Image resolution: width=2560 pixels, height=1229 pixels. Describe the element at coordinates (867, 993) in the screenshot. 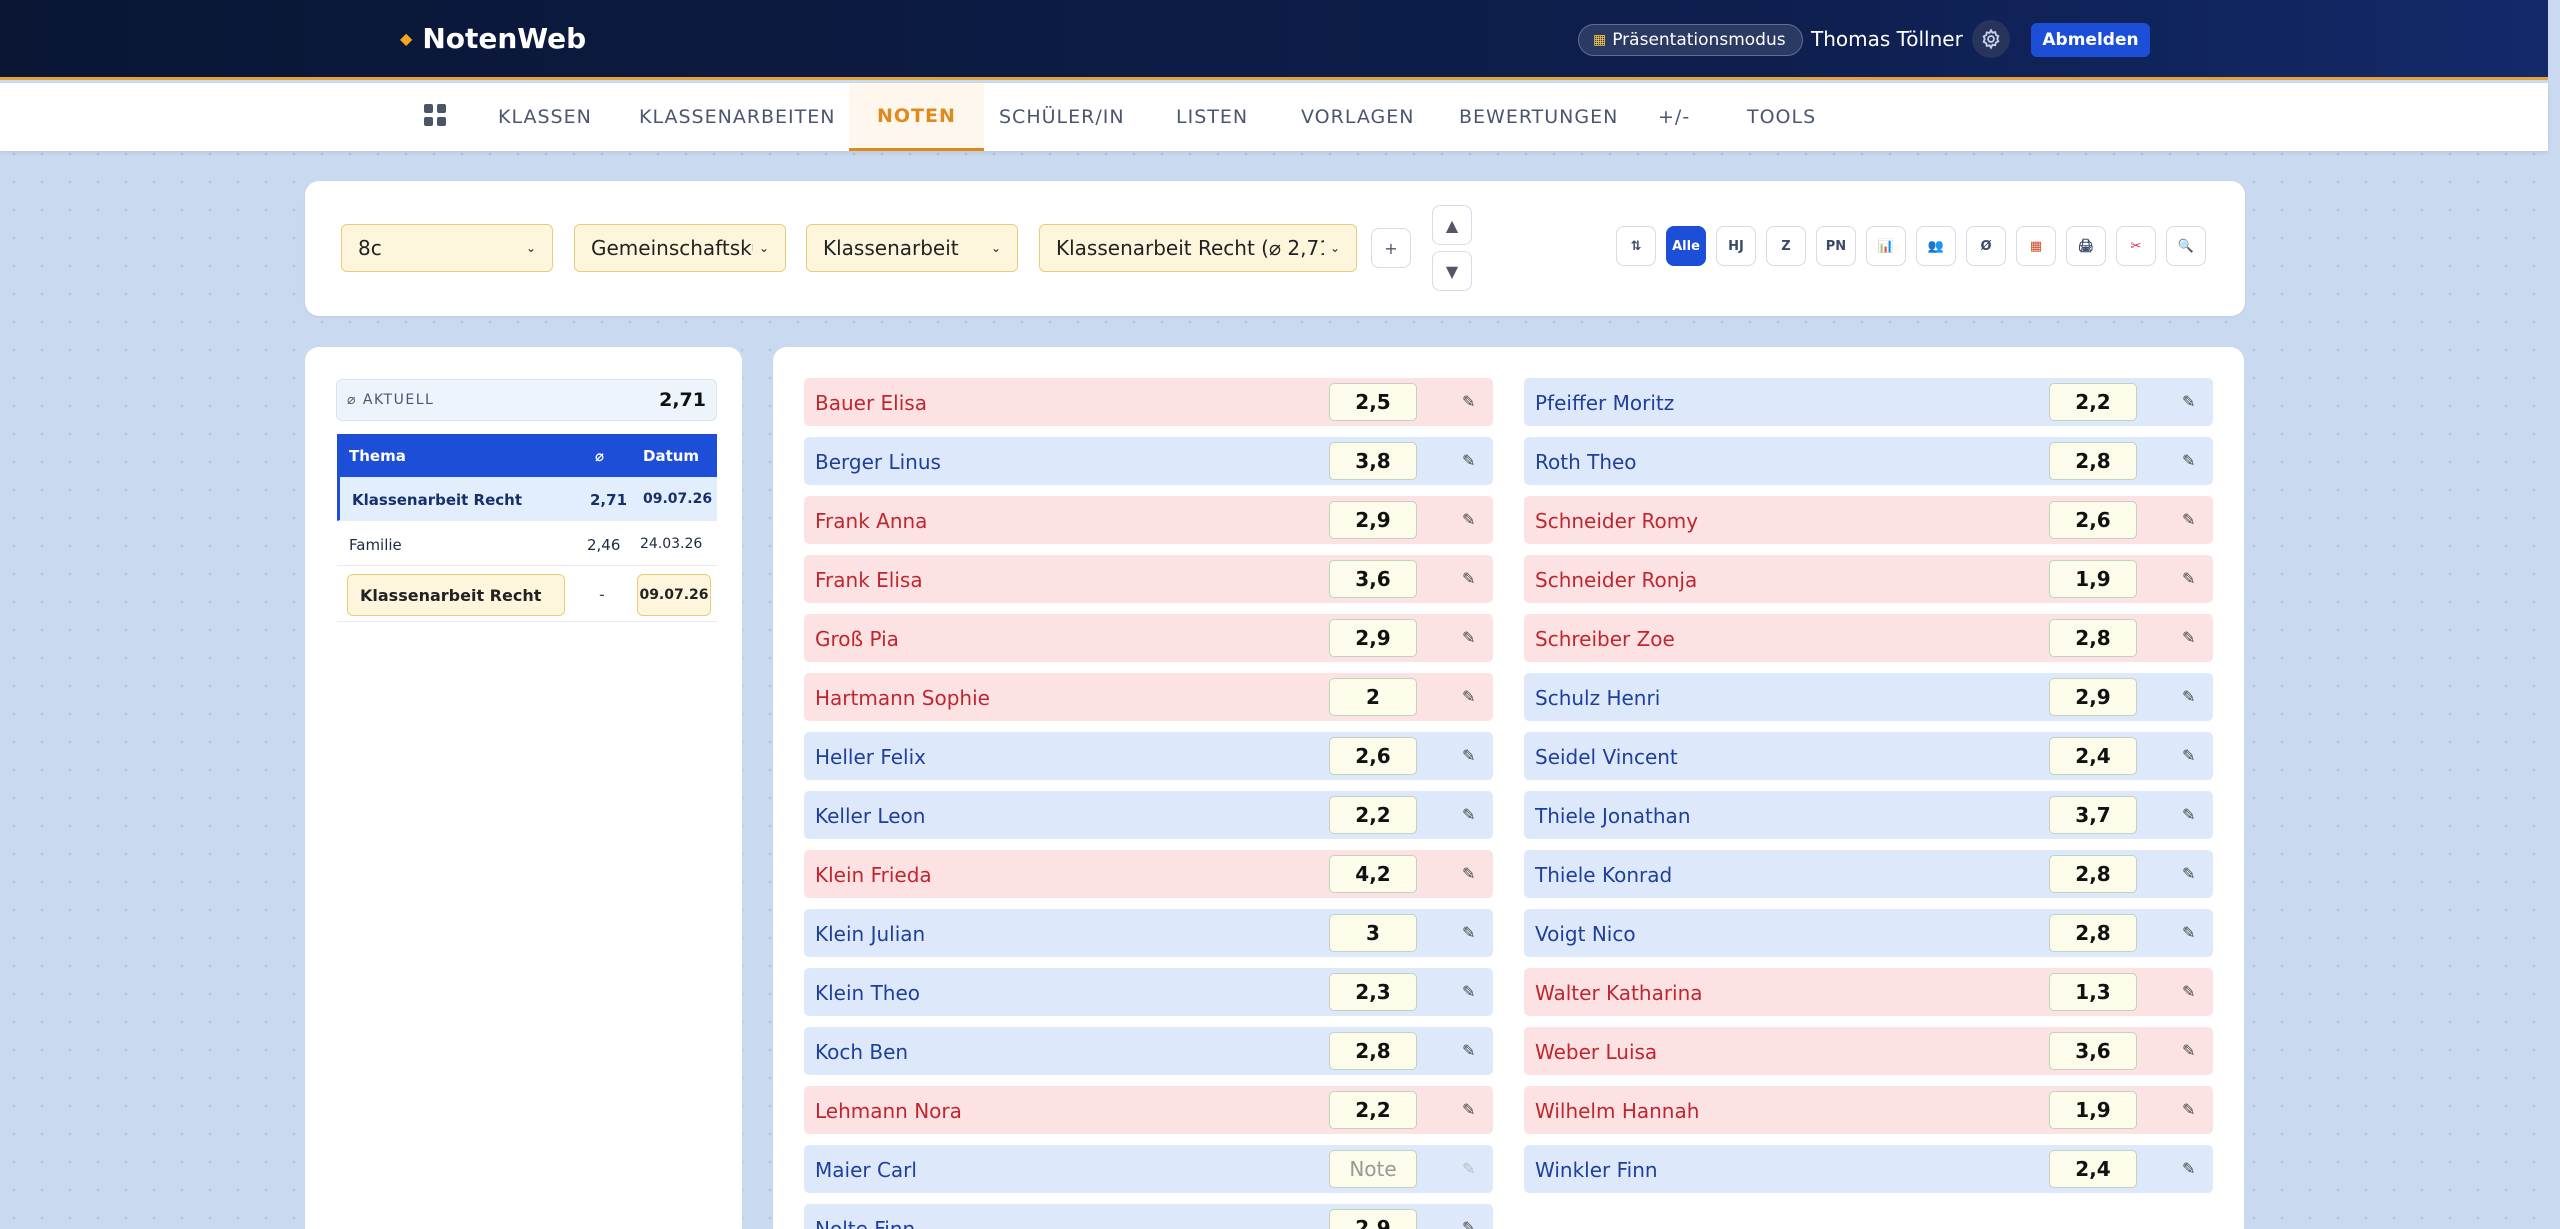

I see `student-name: Klein Theo` at that location.